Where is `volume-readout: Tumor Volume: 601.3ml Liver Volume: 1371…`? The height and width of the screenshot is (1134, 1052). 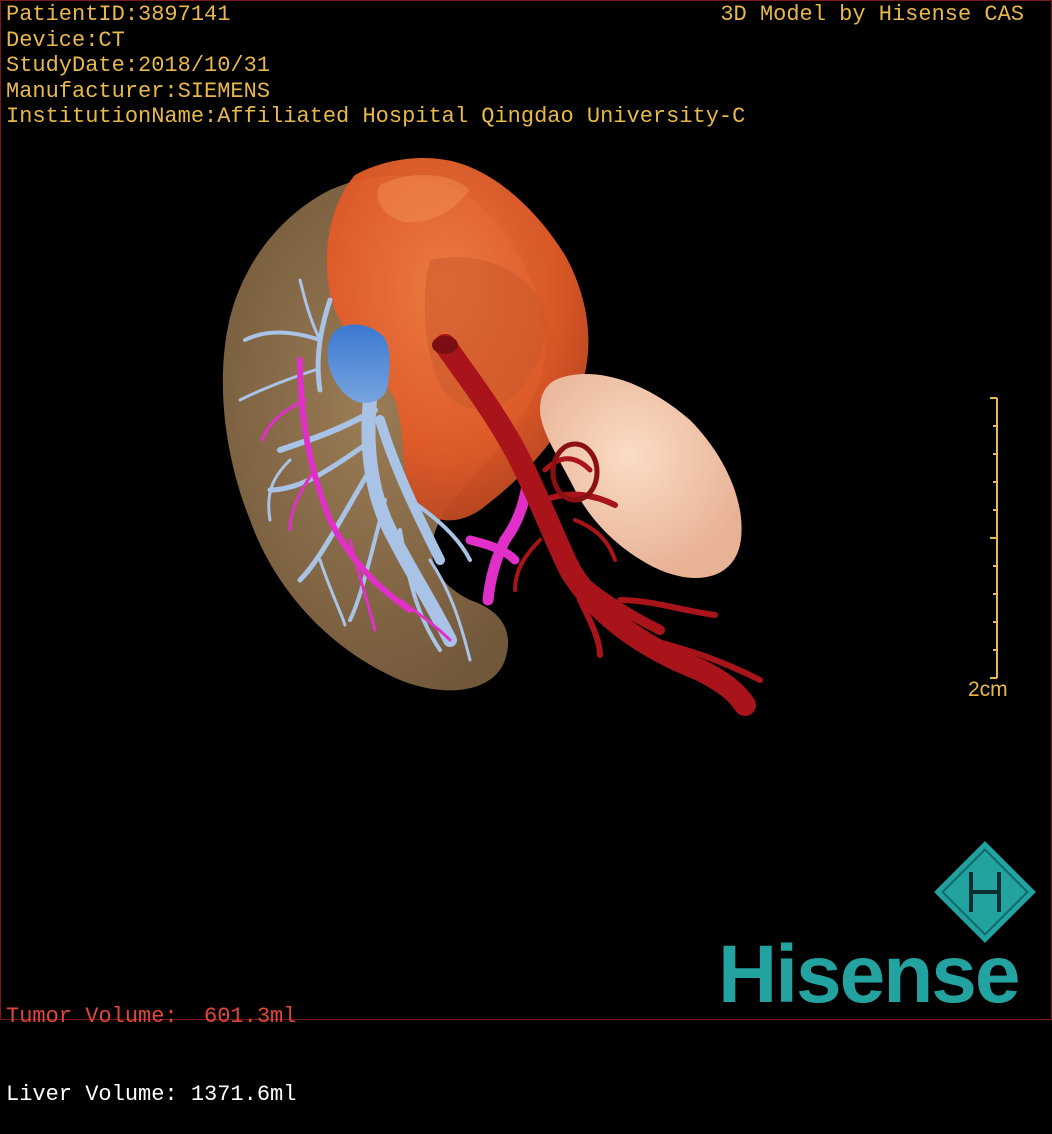 volume-readout: Tumor Volume: 601.3ml Liver Volume: 1371… is located at coordinates (151, 1043).